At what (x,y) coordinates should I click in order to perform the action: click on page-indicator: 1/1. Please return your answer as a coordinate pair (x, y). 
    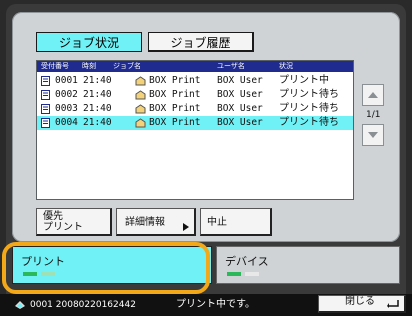
    Looking at the image, I should click on (373, 115).